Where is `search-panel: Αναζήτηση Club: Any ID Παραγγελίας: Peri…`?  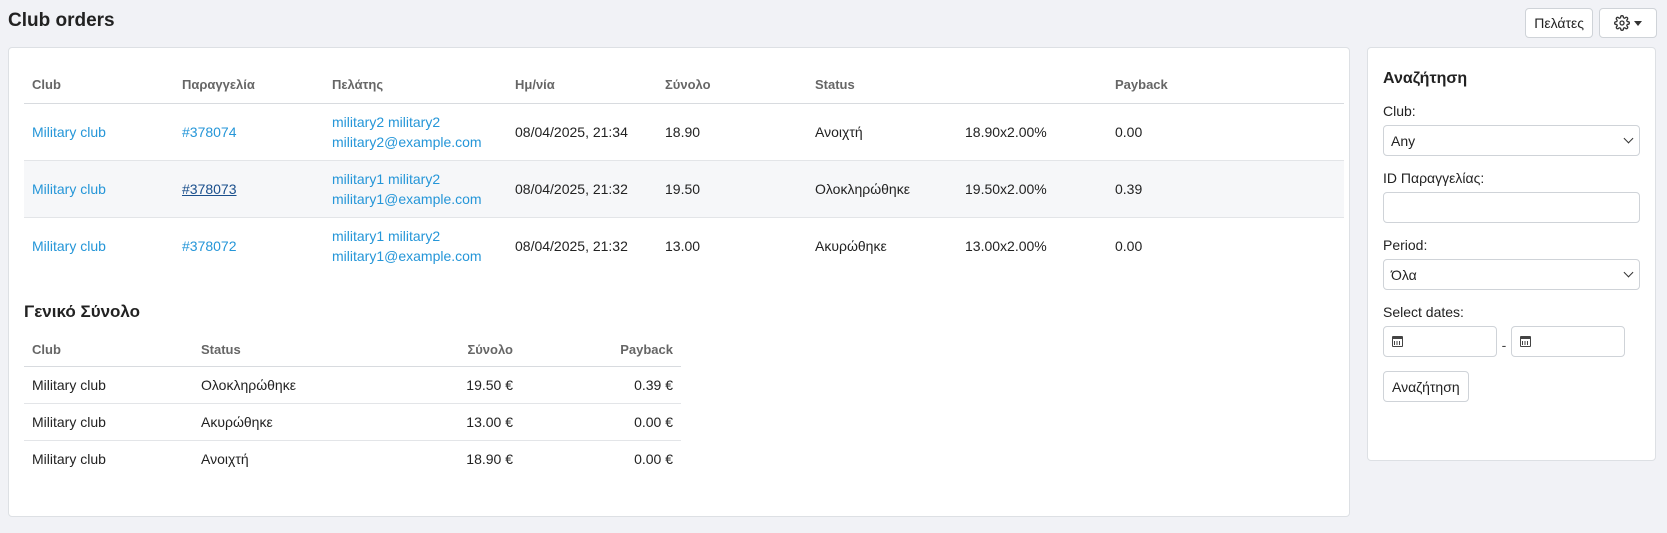
search-panel: Αναζήτηση Club: Any ID Παραγγελίας: Peri… is located at coordinates (1511, 254).